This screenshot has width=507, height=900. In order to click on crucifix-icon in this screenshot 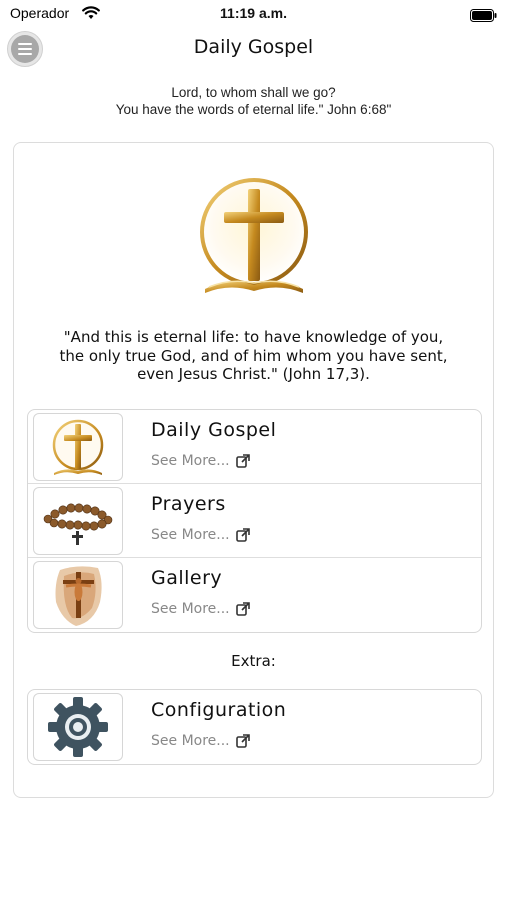, I will do `click(78, 595)`.